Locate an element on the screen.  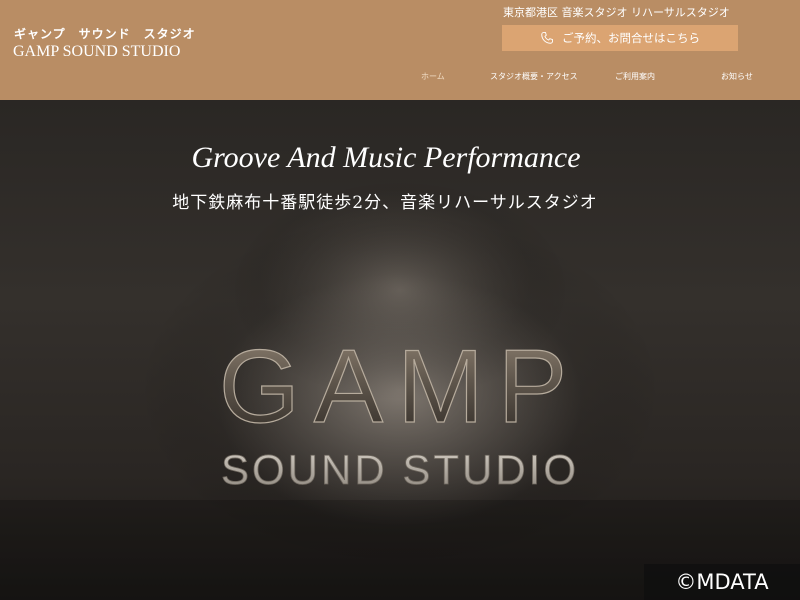
svg-text: SOUND STUDIO is located at coordinates (400, 469).